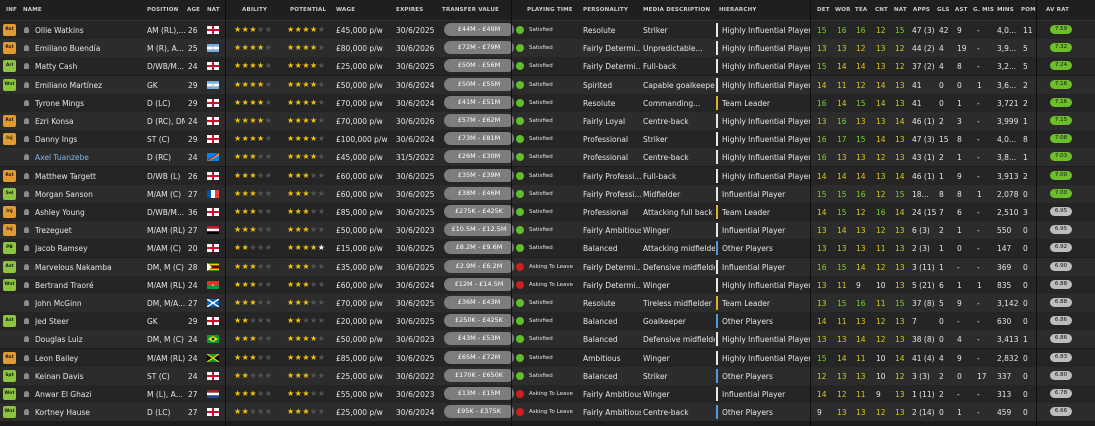 Image resolution: width=1095 pixels, height=426 pixels. What do you see at coordinates (89, 121) in the screenshot?
I see `player-name: Ezri Konsa` at bounding box center [89, 121].